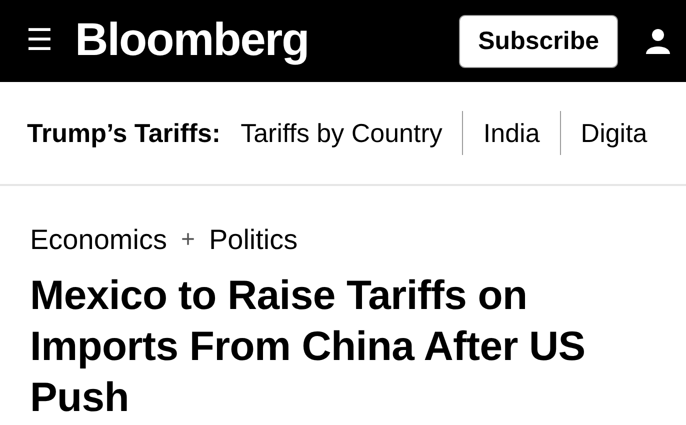  I want to click on category-link: Politics, so click(253, 240).